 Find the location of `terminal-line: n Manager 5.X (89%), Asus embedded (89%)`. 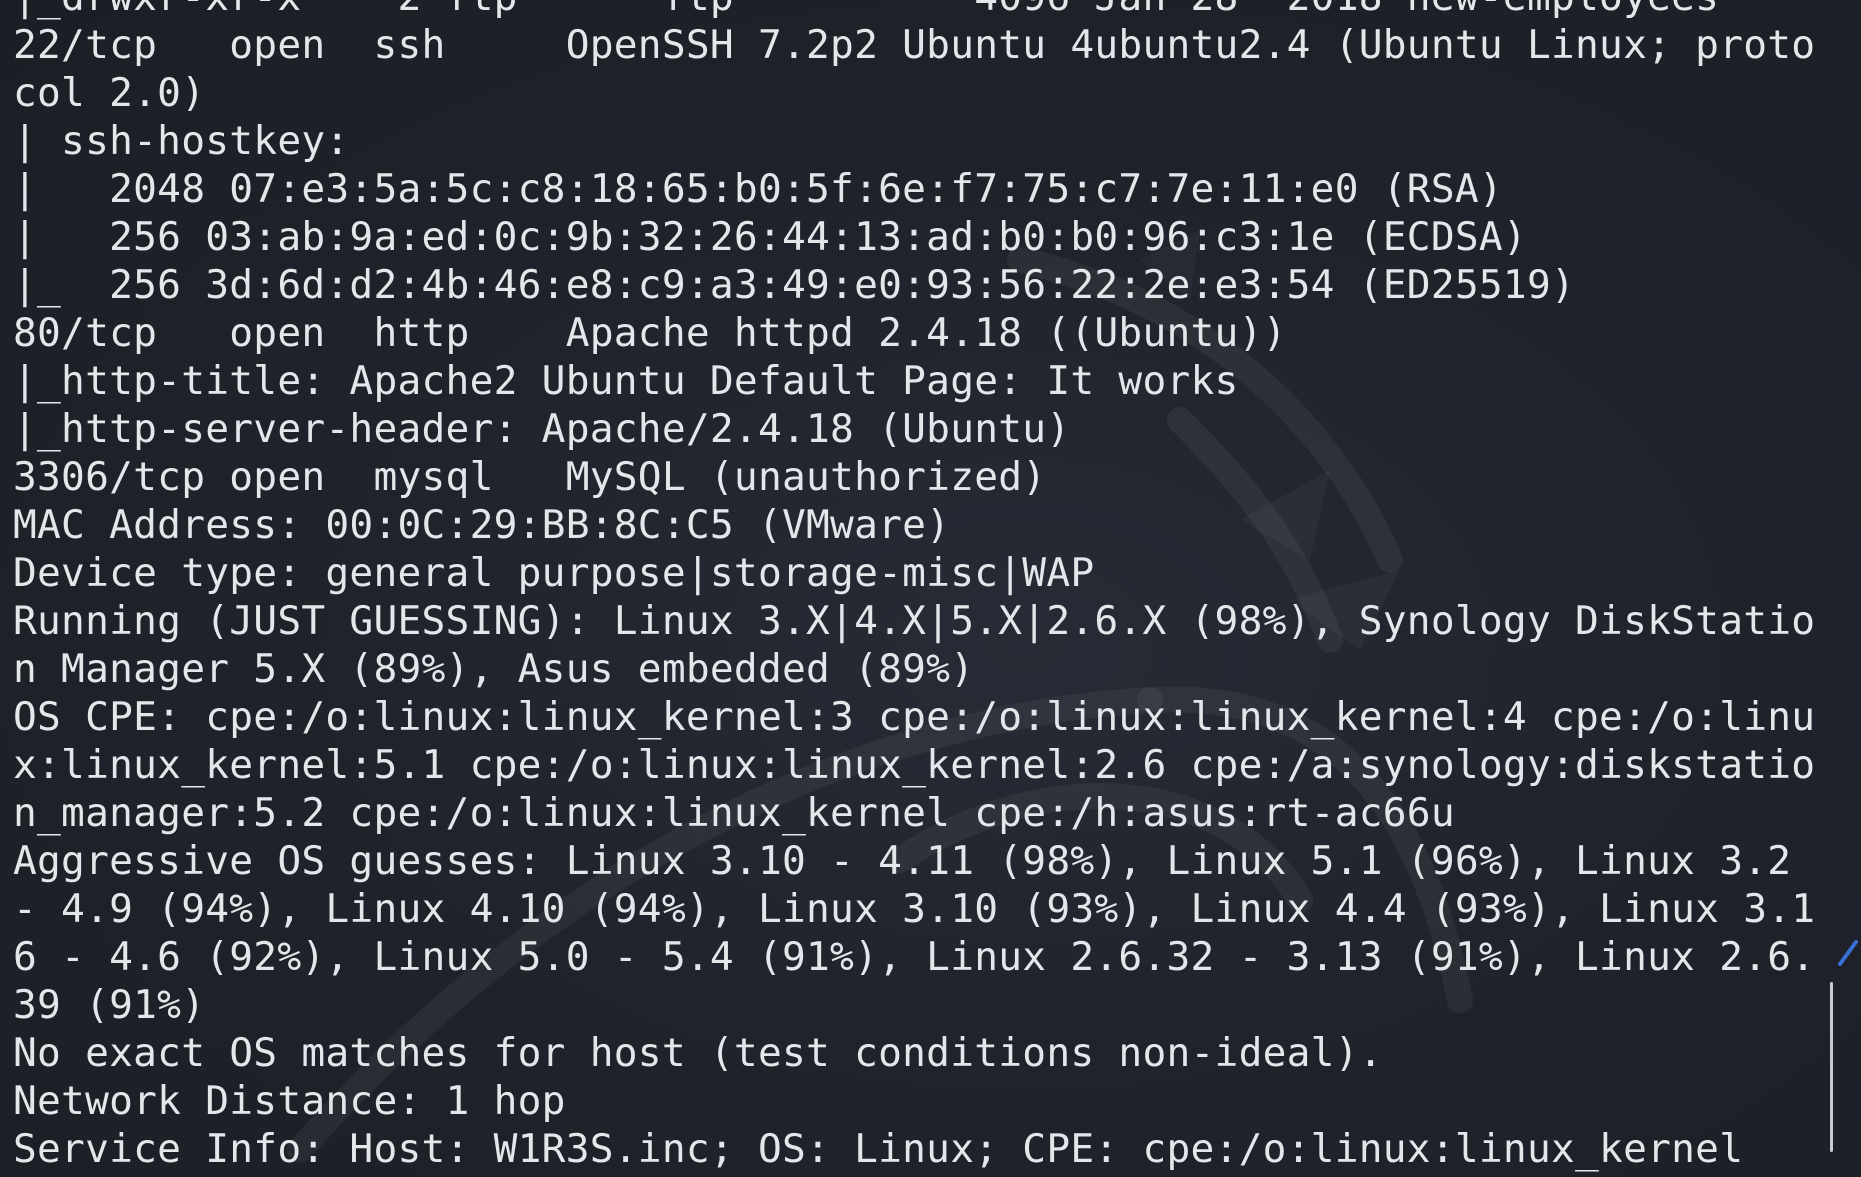

terminal-line: n Manager 5.X (89%), Asus embedded (89%) is located at coordinates (494, 669).